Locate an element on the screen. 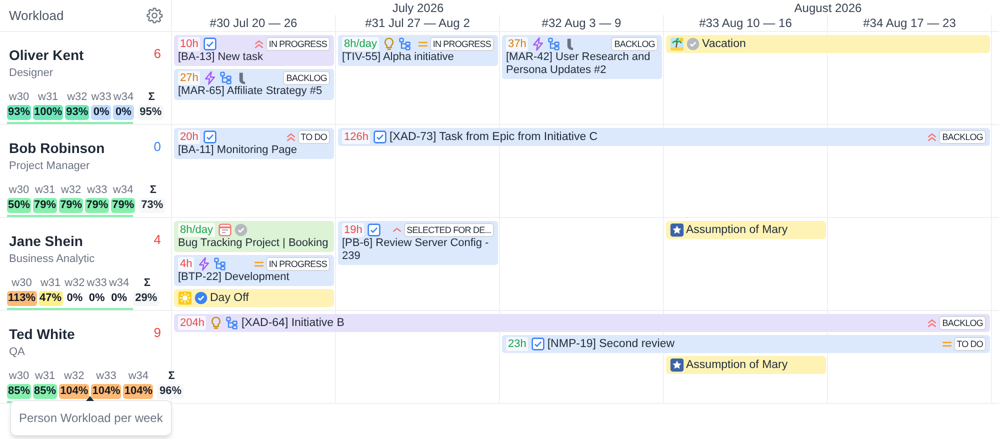 Image resolution: width=999 pixels, height=439 pixels. task-count: 0 is located at coordinates (157, 147).